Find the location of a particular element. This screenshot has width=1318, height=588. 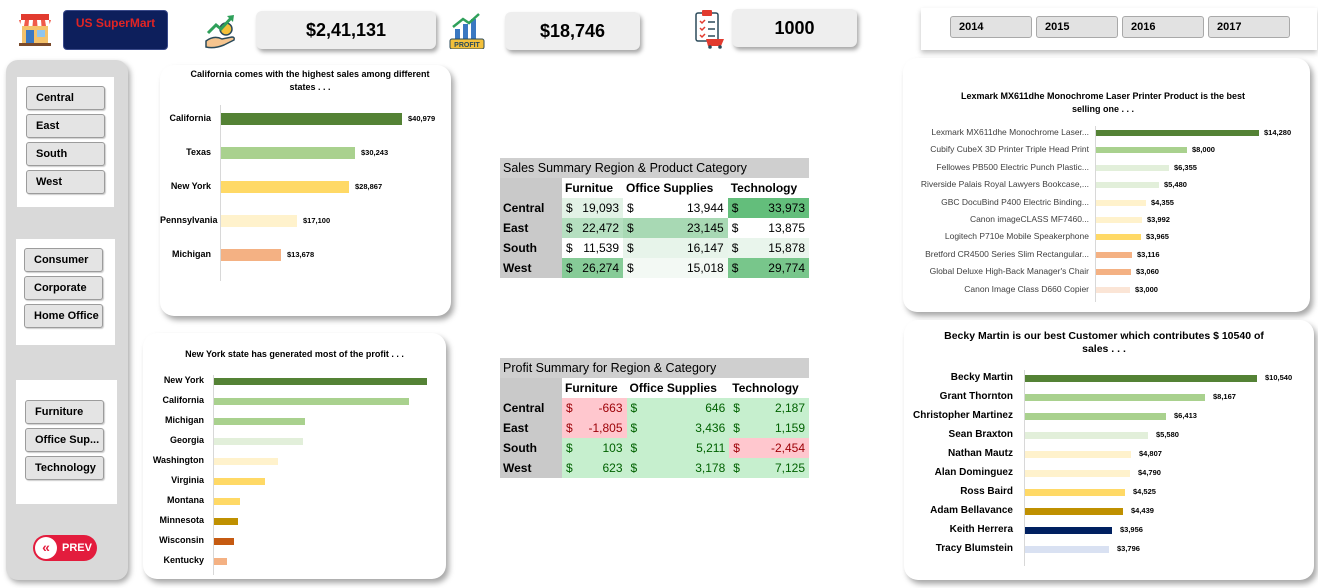

segment-button-consumer: Consumer is located at coordinates (63, 260).